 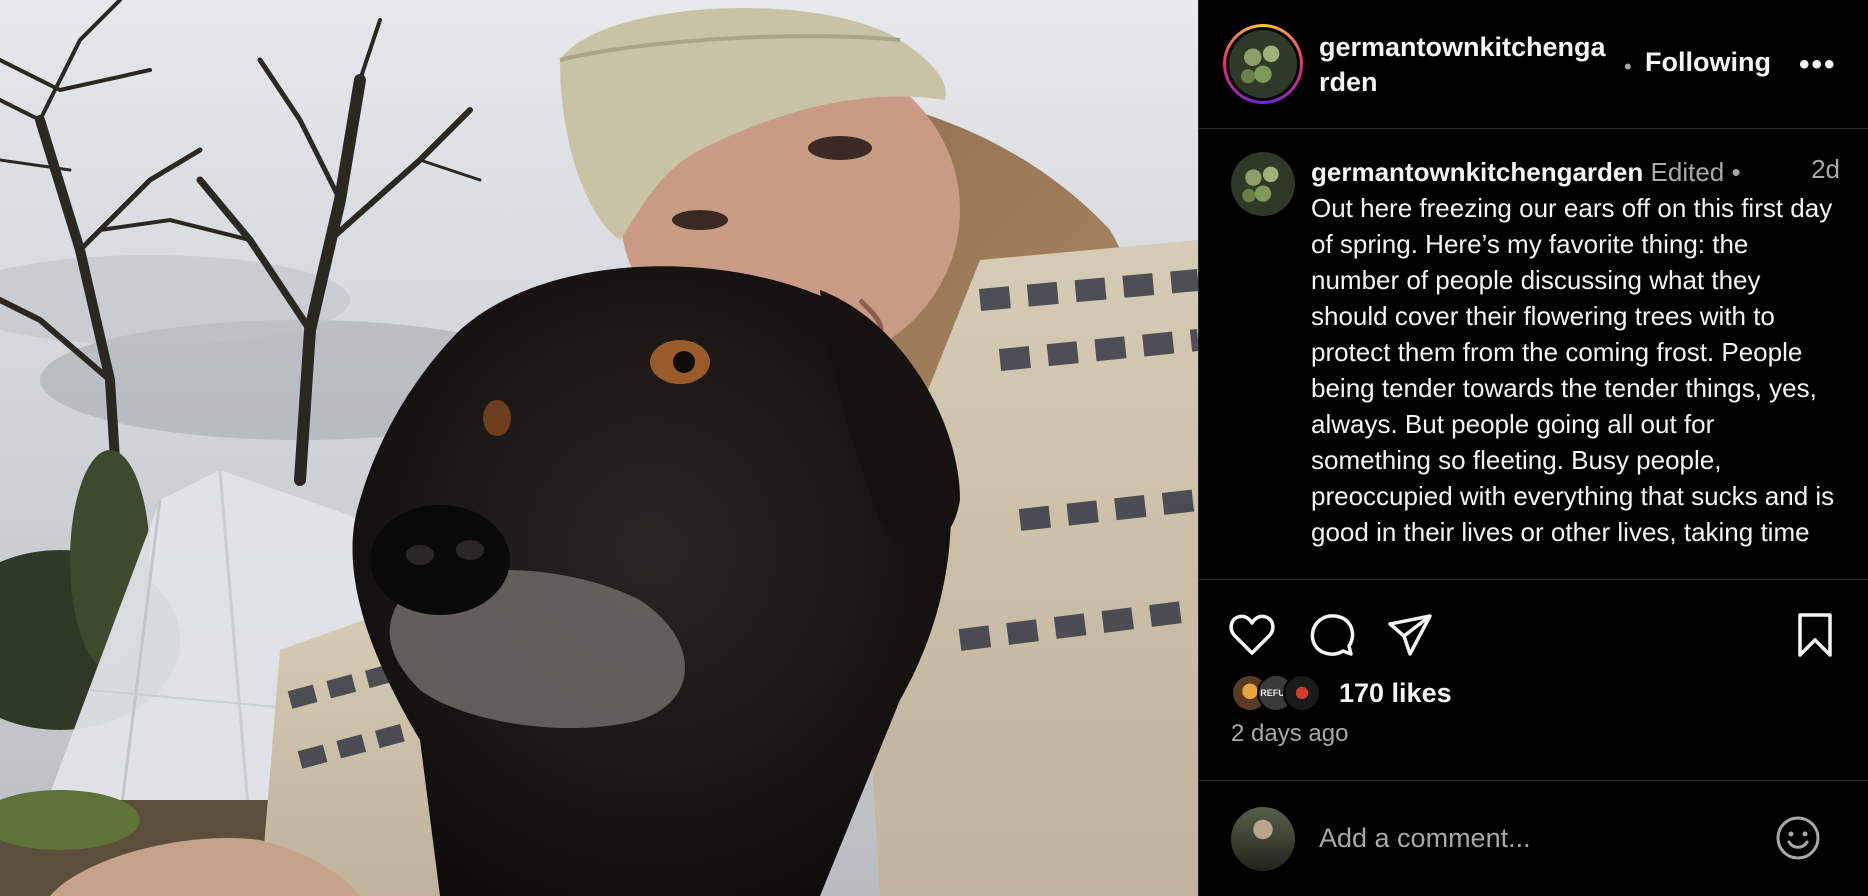 I want to click on post-header: germantownkitchengarden • Following •••, so click(x=1533, y=64).